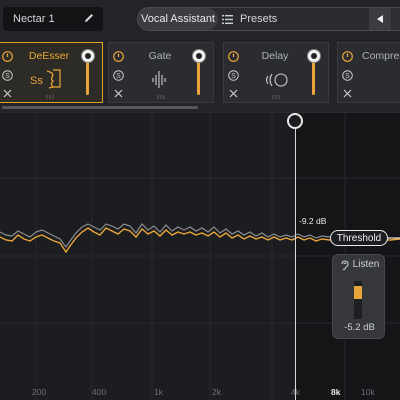 The image size is (400, 400). Describe the element at coordinates (49, 56) in the screenshot. I see `module-title: DeEsser` at that location.